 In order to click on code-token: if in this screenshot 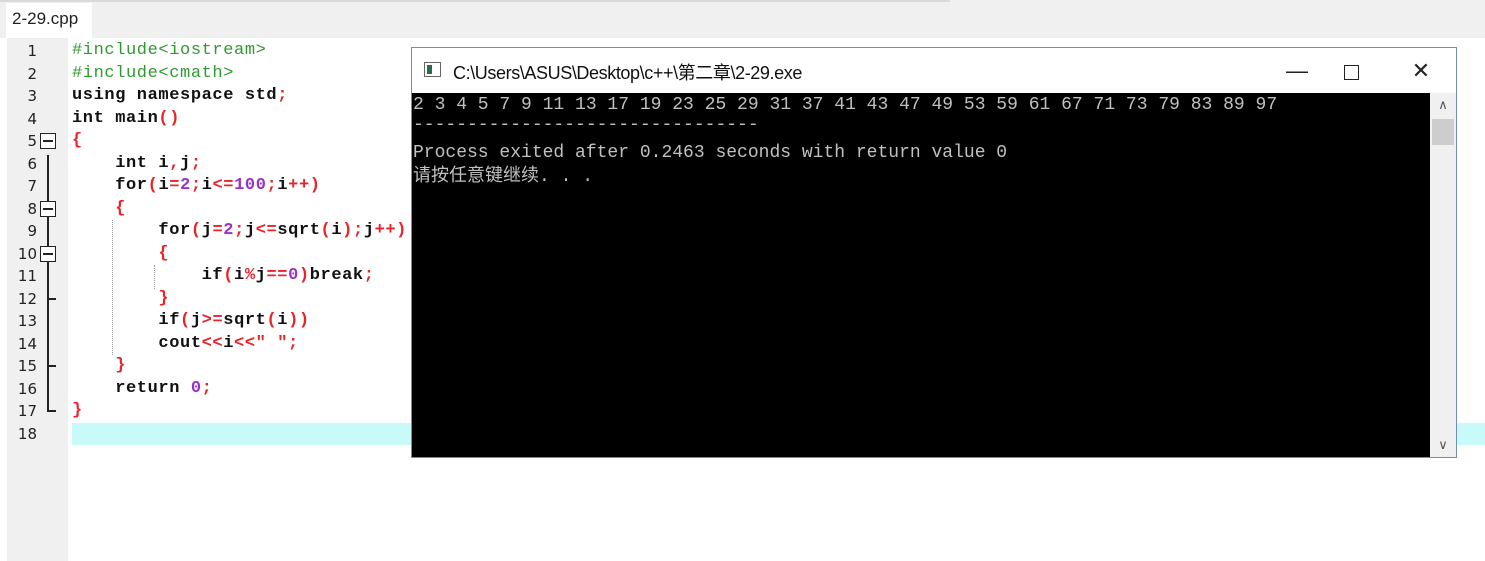, I will do `click(126, 320)`.